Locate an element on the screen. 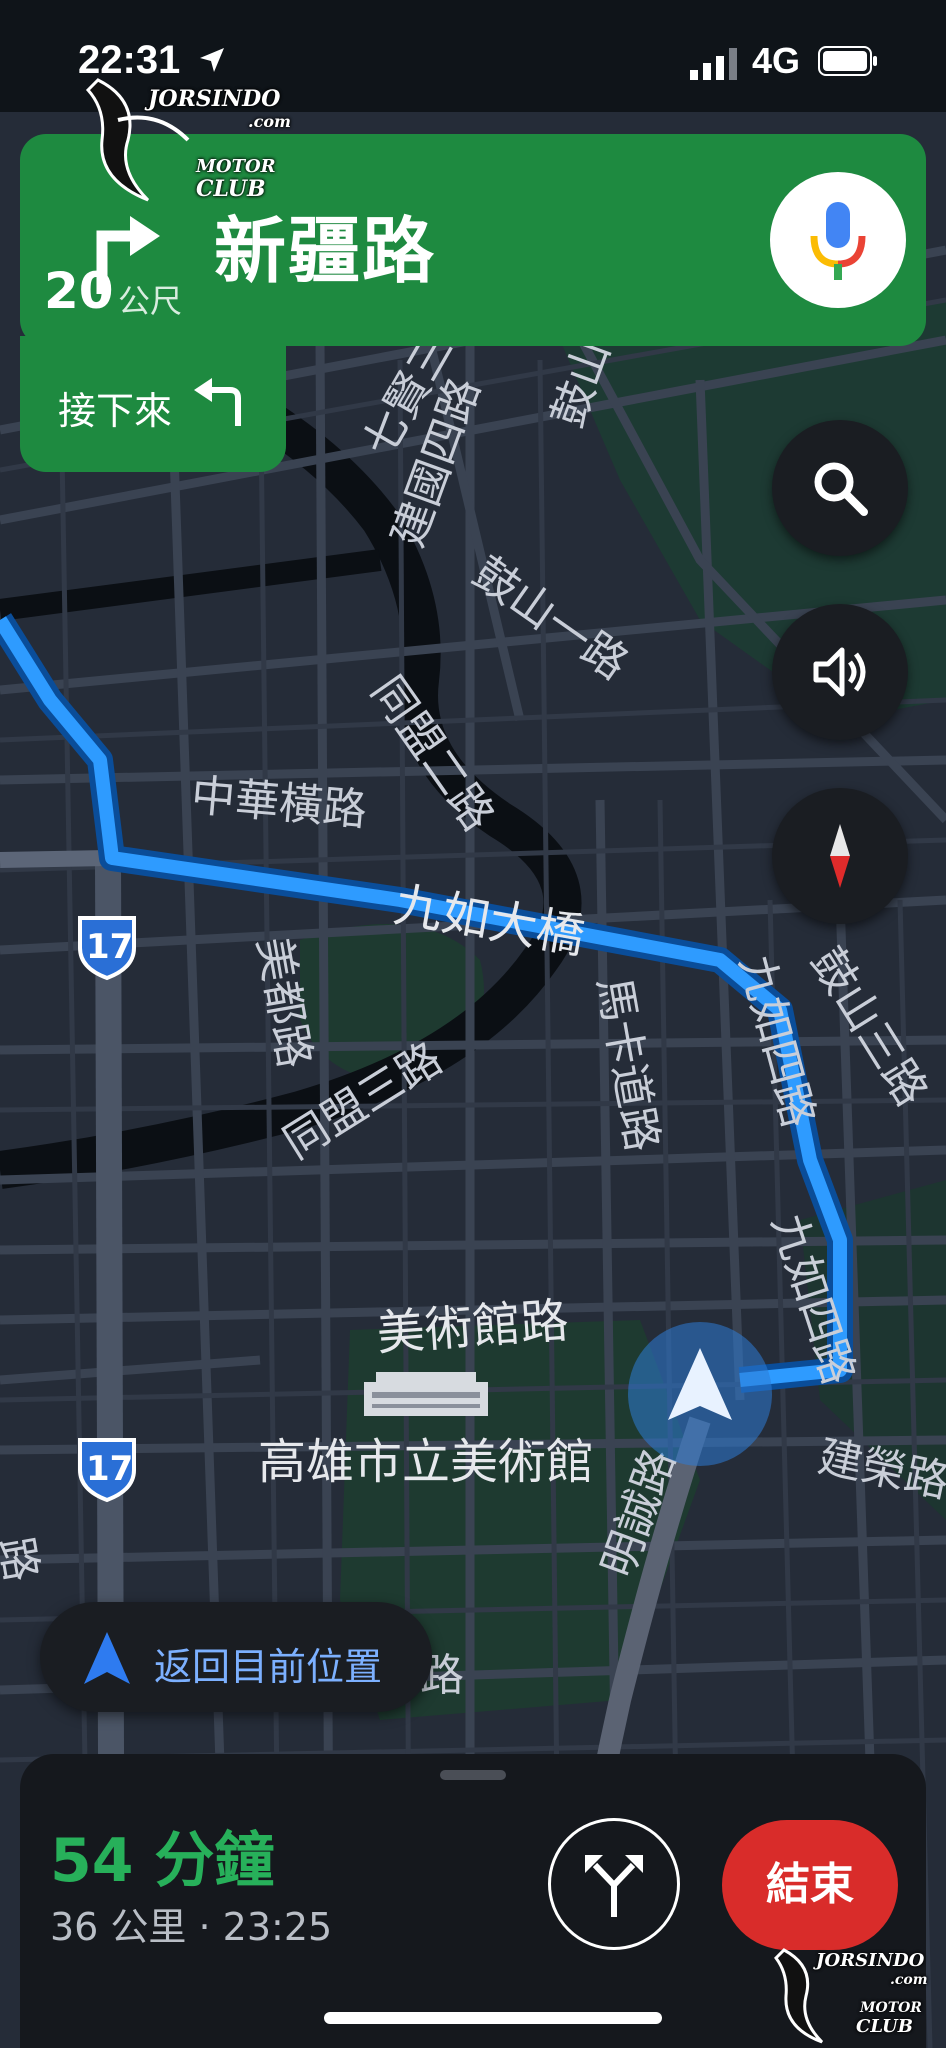 The width and height of the screenshot is (946, 2048). watermark-brand-bottom: JORSINDO is located at coordinates (870, 1960).